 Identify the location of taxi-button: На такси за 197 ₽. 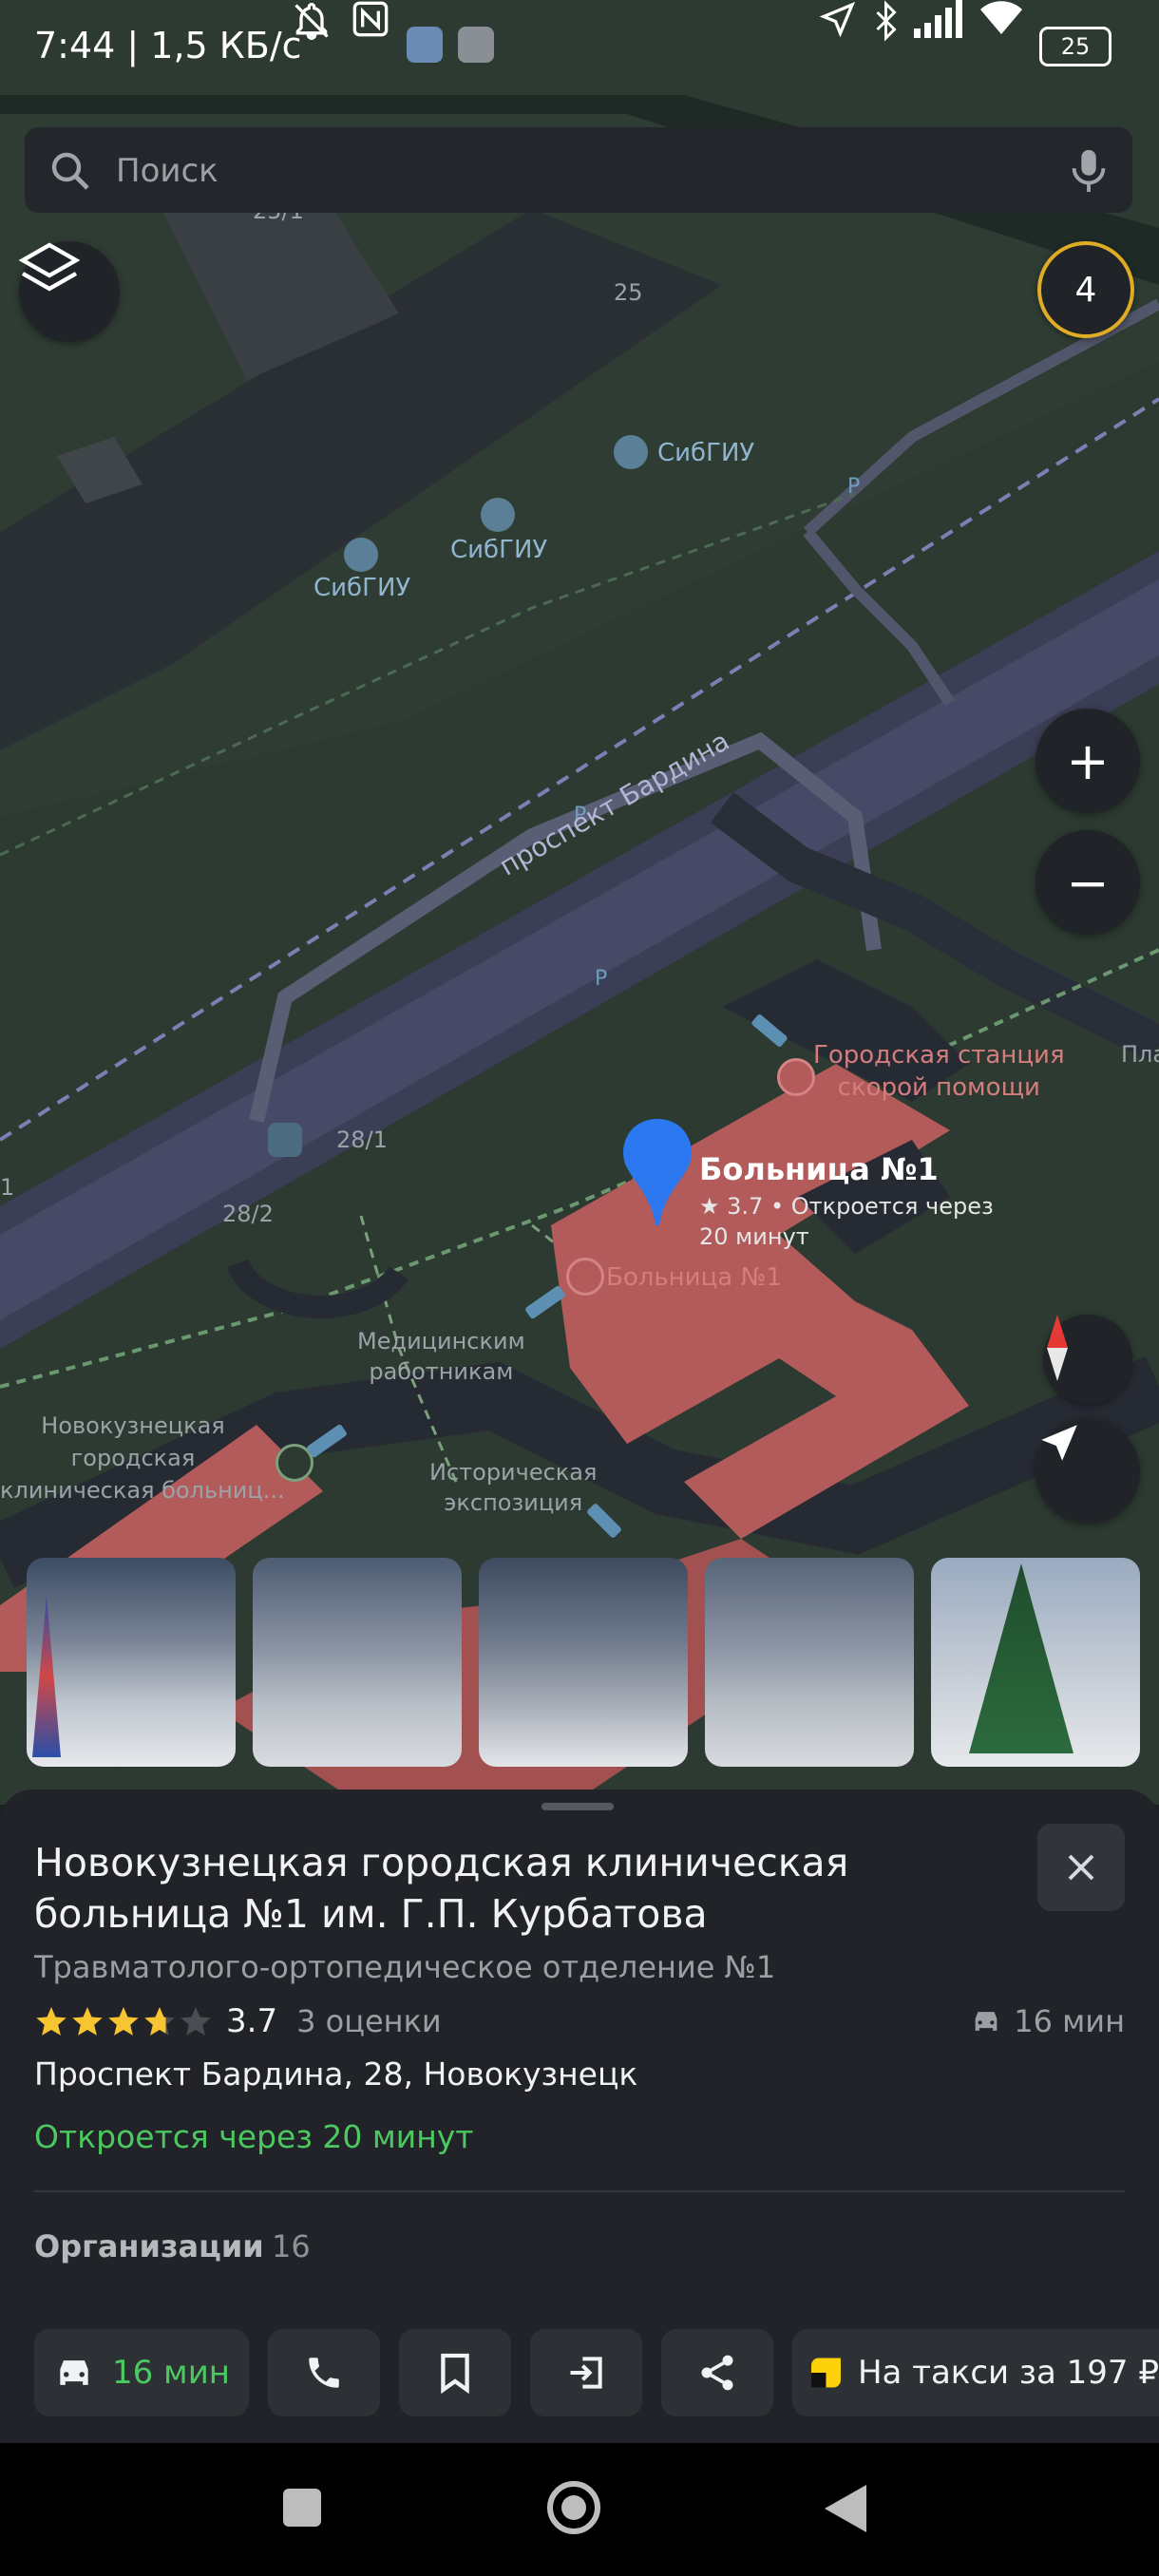
(975, 2372).